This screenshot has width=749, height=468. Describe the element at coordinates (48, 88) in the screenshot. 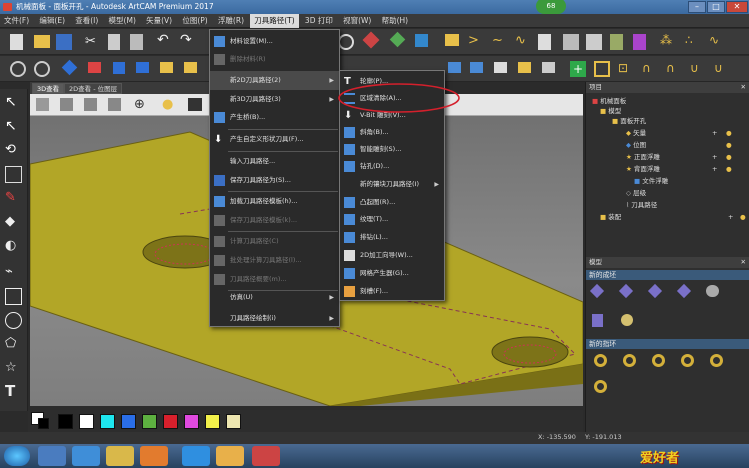

I see `tab-3d-view: 3D查看` at that location.